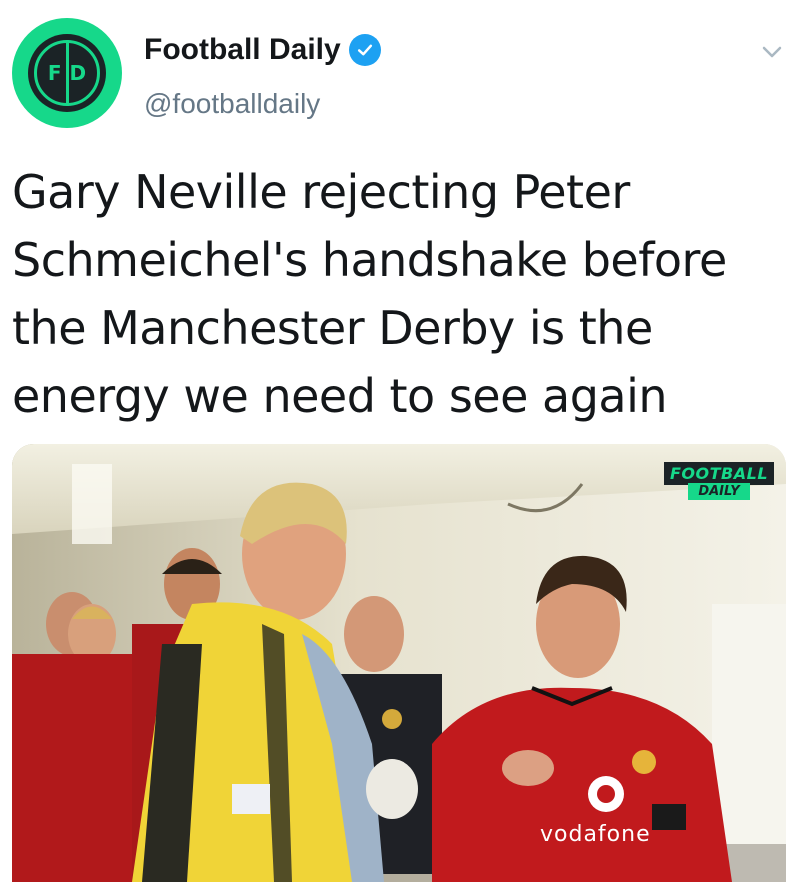 The image size is (800, 882). What do you see at coordinates (772, 52) in the screenshot?
I see `chevron-down-icon` at bounding box center [772, 52].